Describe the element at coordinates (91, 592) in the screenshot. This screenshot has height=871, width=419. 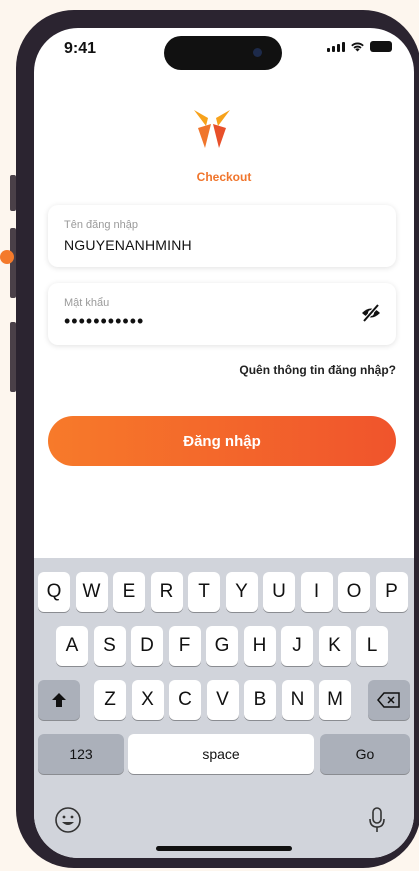
I see `key-w: W` at that location.